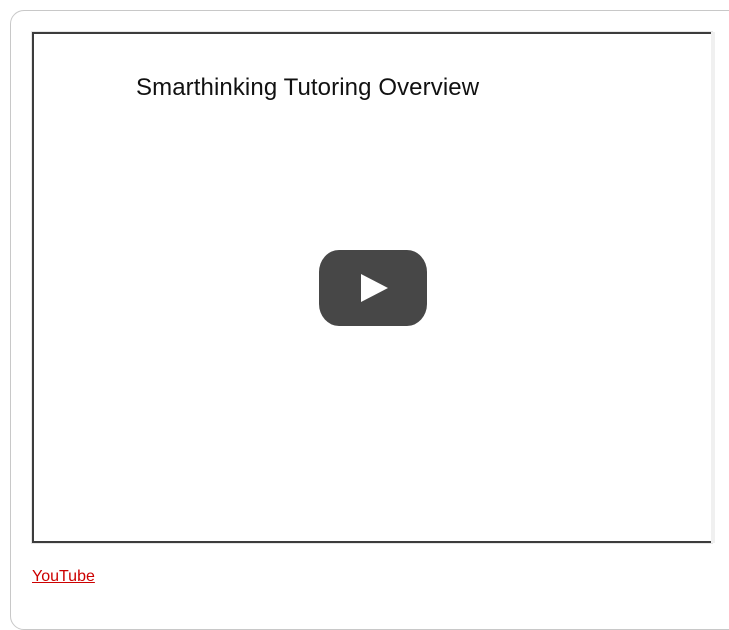 The width and height of the screenshot is (729, 630). Describe the element at coordinates (307, 88) in the screenshot. I see `video-title: Smarthinking Tutoring Overview` at that location.